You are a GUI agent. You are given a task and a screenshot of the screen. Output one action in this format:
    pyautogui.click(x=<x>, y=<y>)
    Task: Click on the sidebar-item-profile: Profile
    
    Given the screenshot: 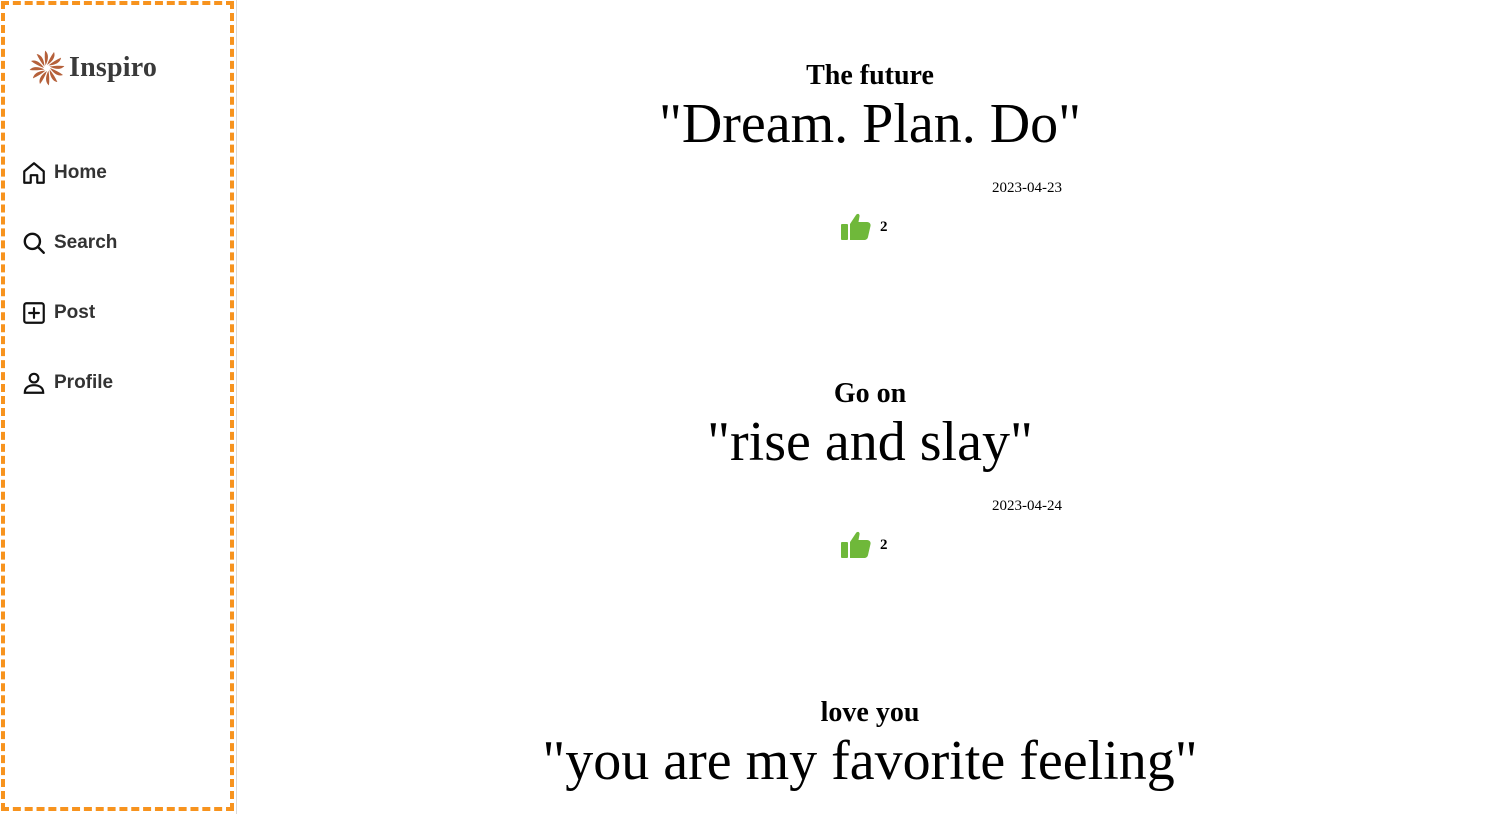 What is the action you would take?
    pyautogui.click(x=67, y=383)
    